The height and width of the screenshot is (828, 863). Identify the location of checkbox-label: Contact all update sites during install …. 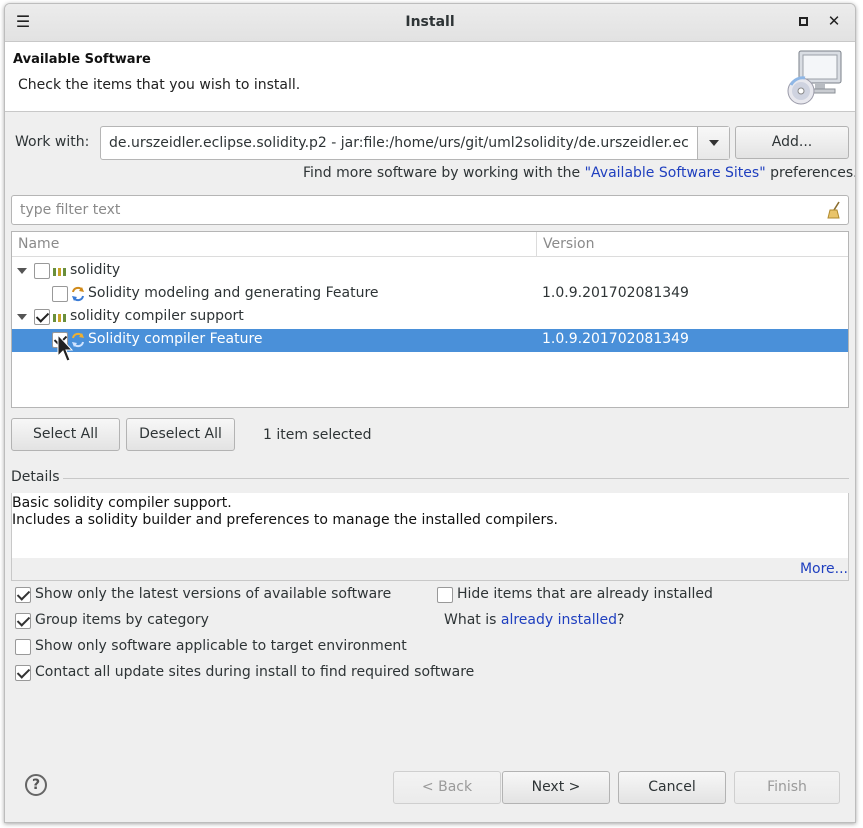
(255, 672).